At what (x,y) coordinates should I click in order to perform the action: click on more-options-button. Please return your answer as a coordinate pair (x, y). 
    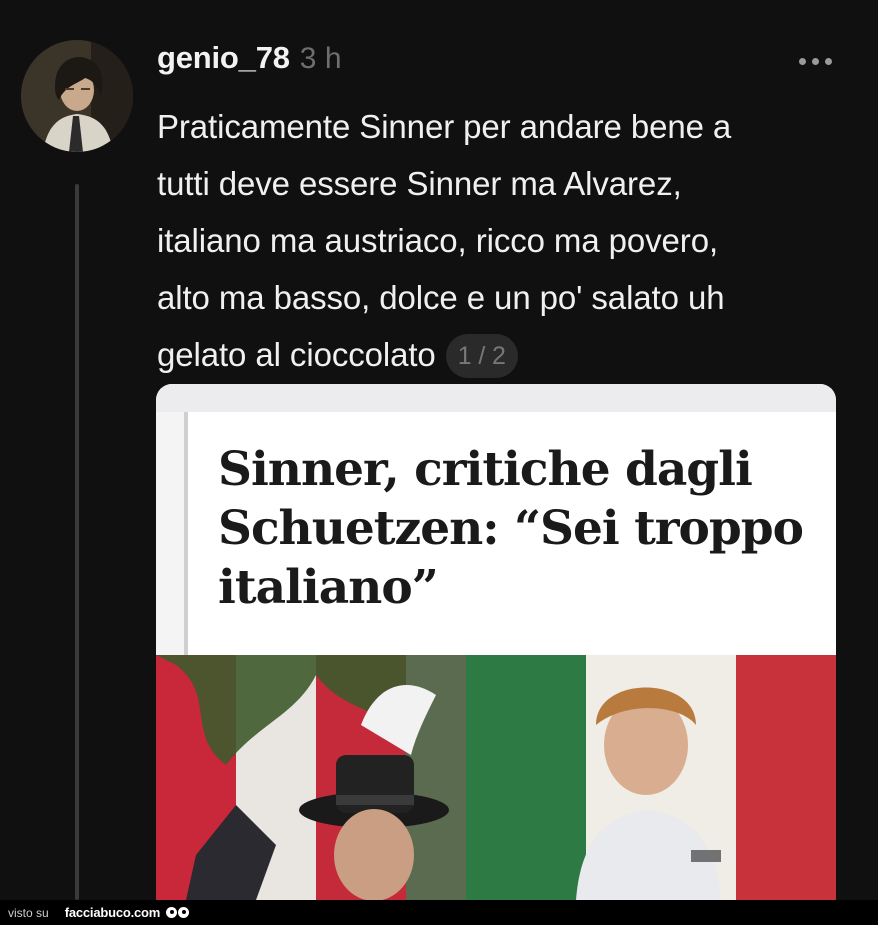
    Looking at the image, I should click on (815, 61).